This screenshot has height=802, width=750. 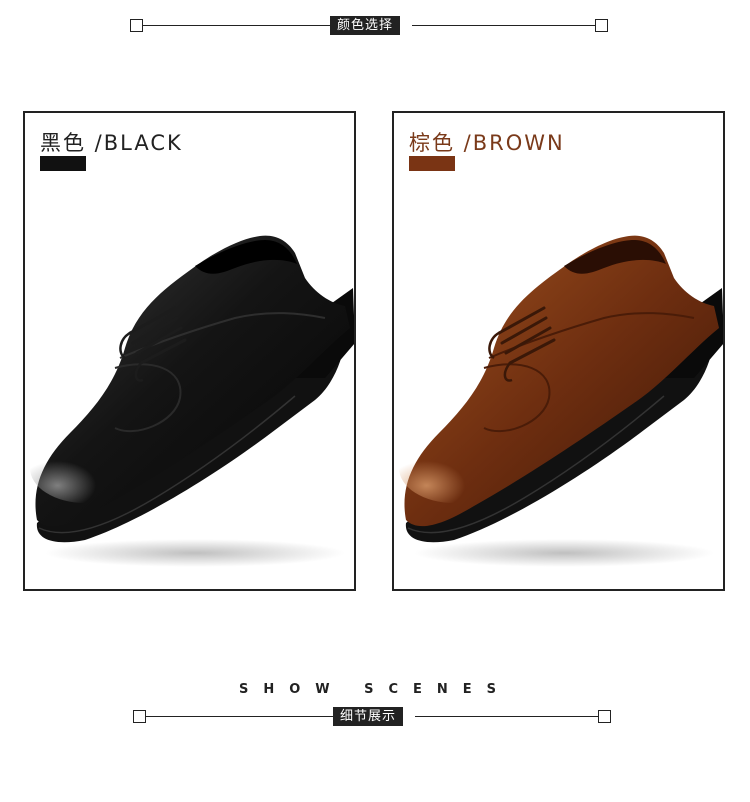 What do you see at coordinates (368, 716) in the screenshot?
I see `detail-display-tag: 细节展示` at bounding box center [368, 716].